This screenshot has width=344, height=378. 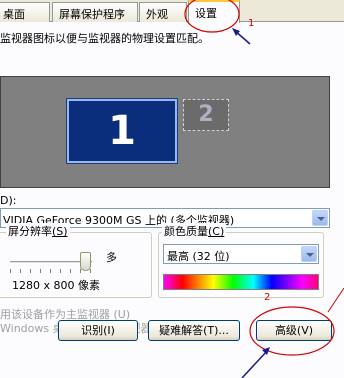 What do you see at coordinates (194, 231) in the screenshot?
I see `color-quality-title: 颜色质量(C)` at bounding box center [194, 231].